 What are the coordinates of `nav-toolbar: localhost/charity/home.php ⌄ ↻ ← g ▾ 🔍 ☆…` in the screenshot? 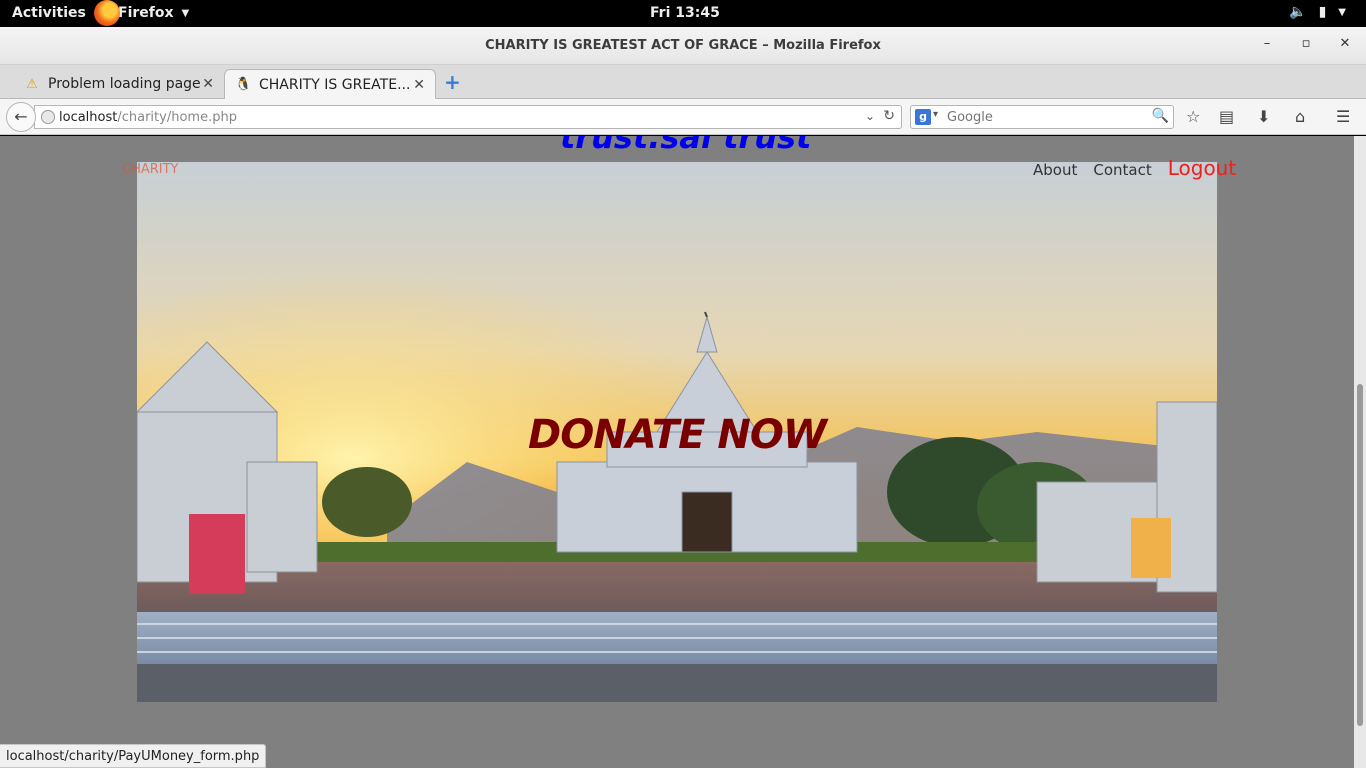 It's located at (683, 117).